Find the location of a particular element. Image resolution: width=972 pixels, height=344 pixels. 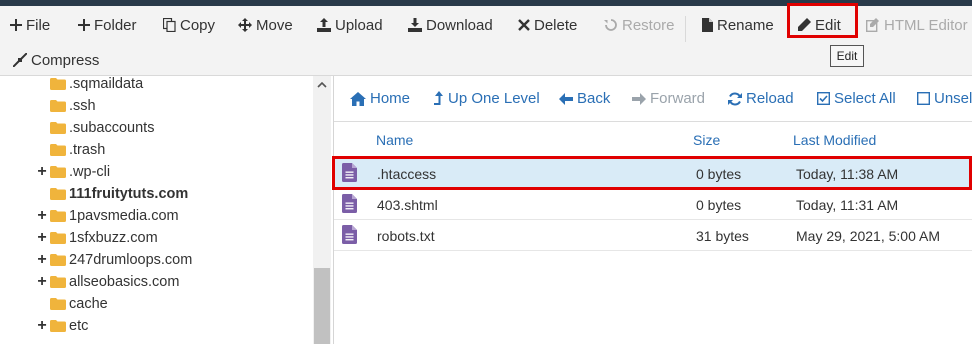

html-editor-button: HTML Editor is located at coordinates (917, 25).